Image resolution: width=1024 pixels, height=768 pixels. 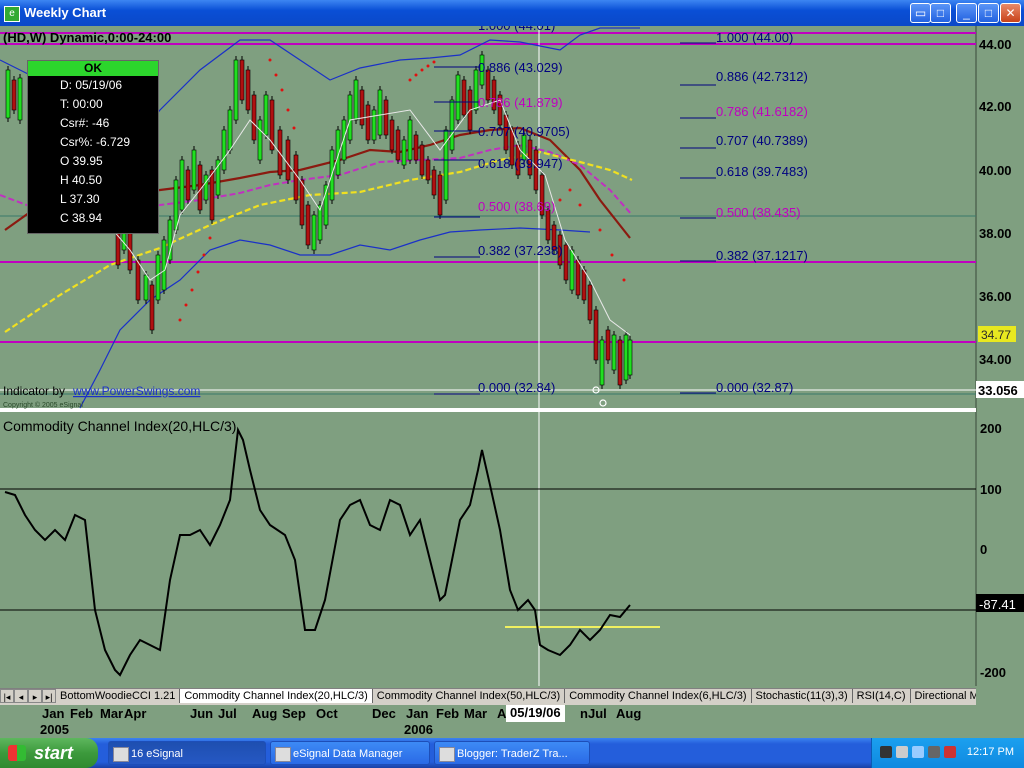 What do you see at coordinates (886, 752) in the screenshot?
I see `printer-icon` at bounding box center [886, 752].